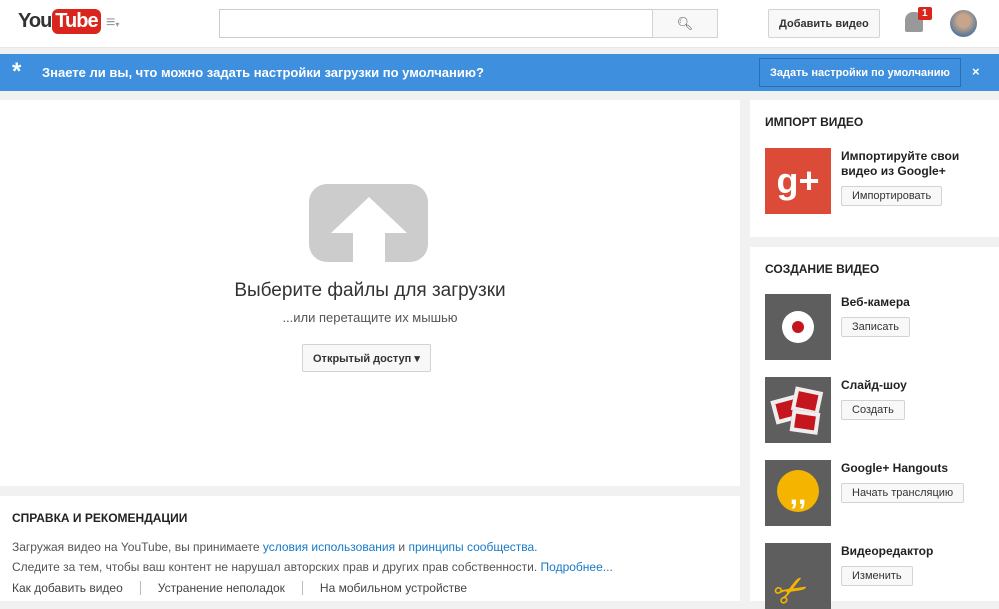 This screenshot has height=609, width=999. I want to click on logo-tube: Tube, so click(76, 21).